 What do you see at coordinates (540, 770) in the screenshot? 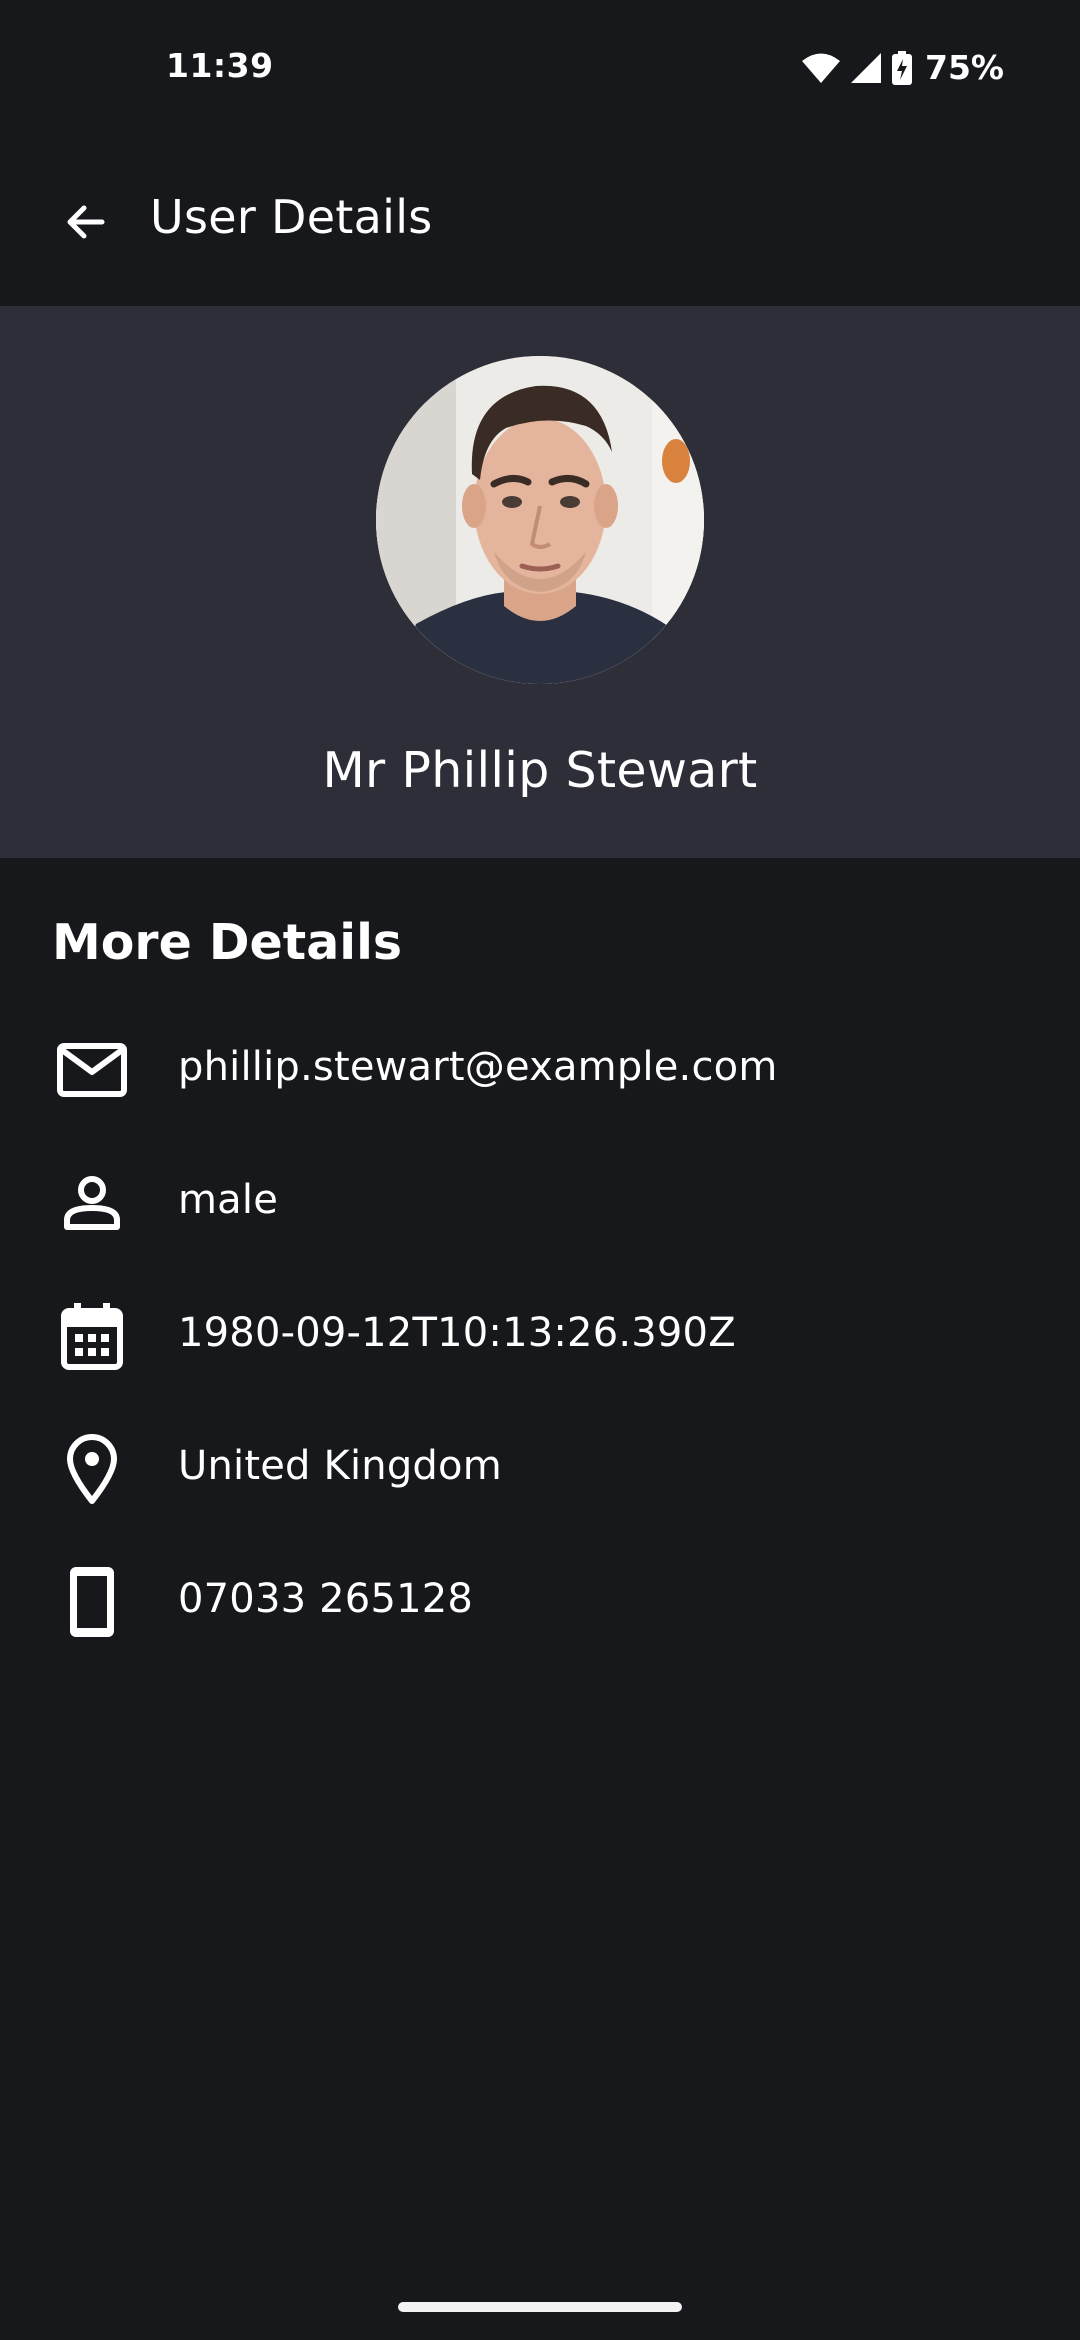
I see `profile-name: Mr Phillip Stewart` at bounding box center [540, 770].